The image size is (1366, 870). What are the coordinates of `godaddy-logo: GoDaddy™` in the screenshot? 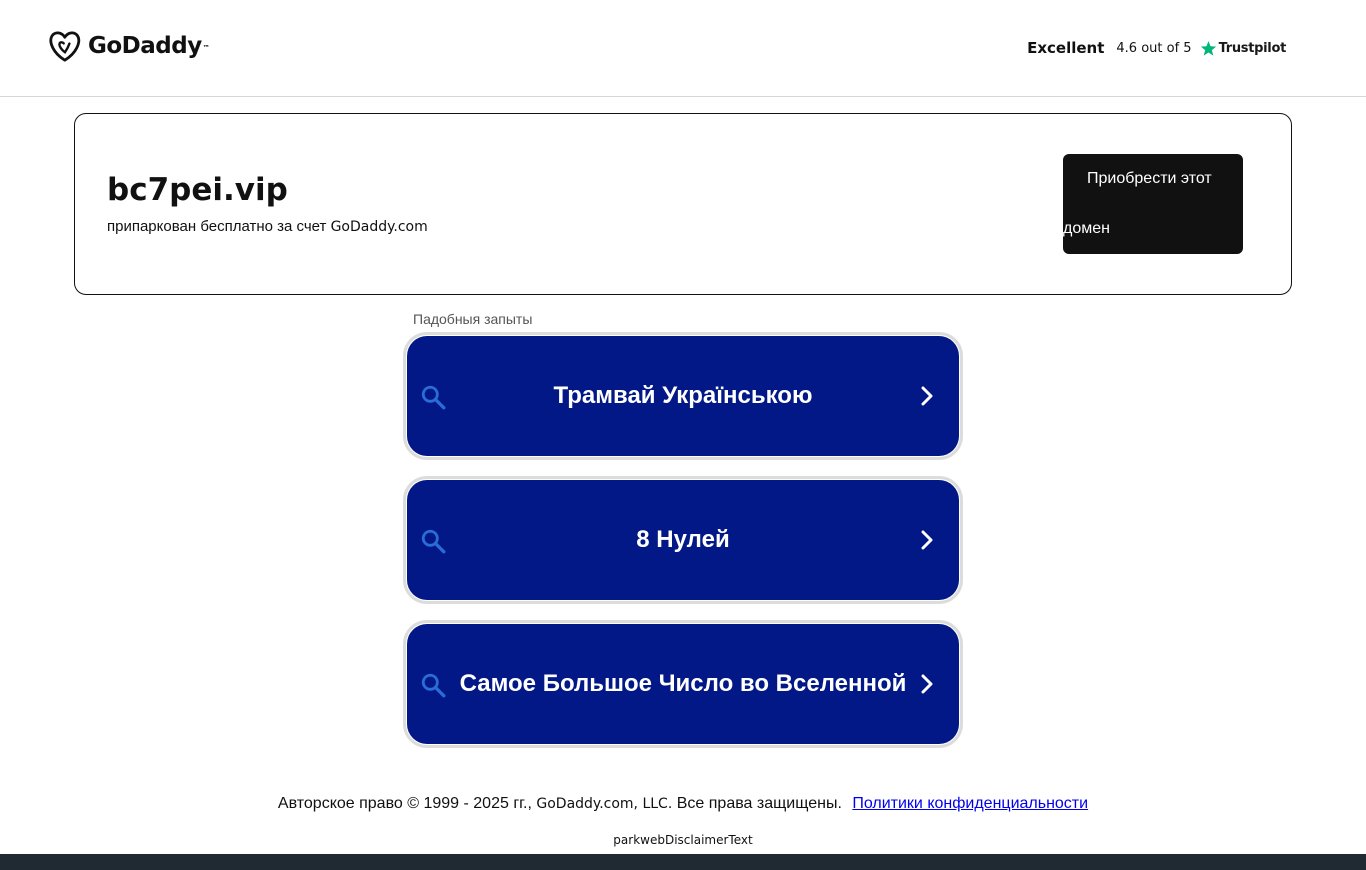 It's located at (128, 46).